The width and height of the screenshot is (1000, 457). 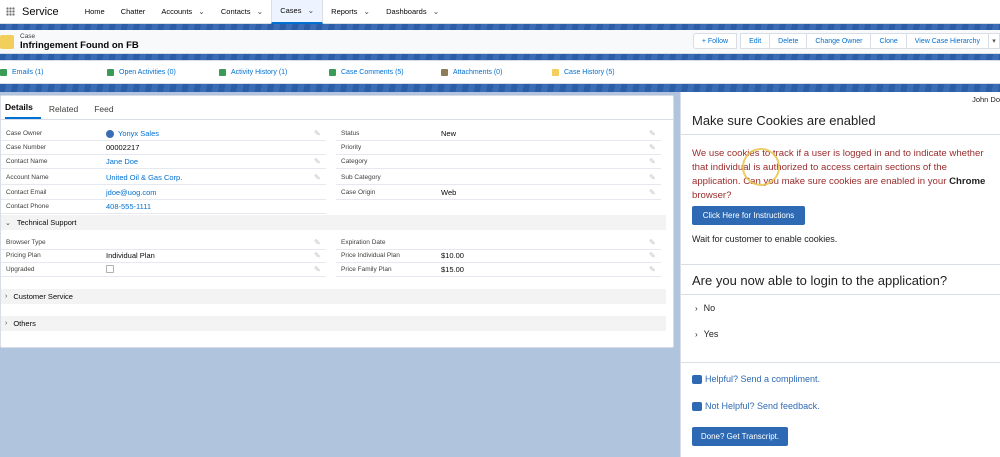 I want to click on thumbs-down-icon, so click(x=697, y=406).